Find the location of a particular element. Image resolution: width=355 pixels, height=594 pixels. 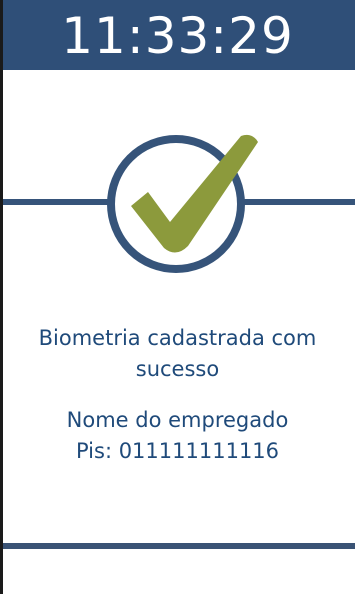

employee-name: Nome do empregado is located at coordinates (177, 420).